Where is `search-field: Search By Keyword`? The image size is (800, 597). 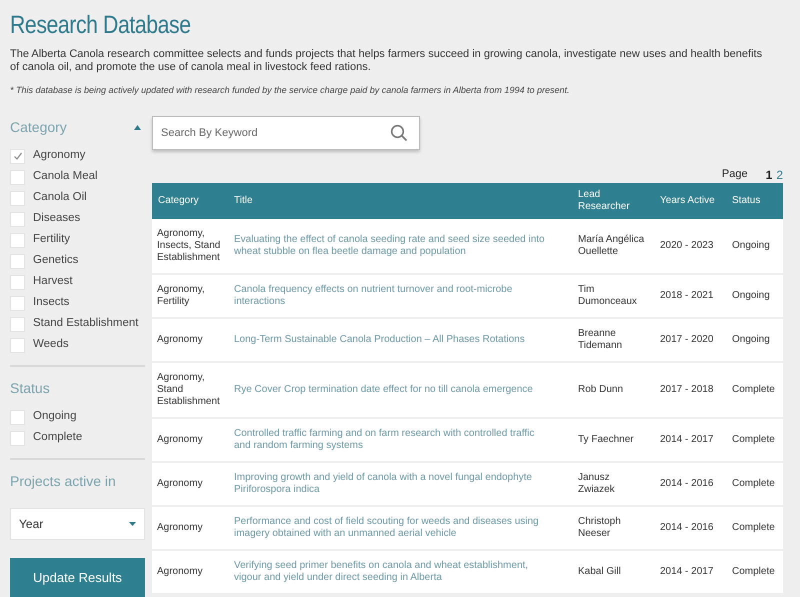 search-field: Search By Keyword is located at coordinates (286, 133).